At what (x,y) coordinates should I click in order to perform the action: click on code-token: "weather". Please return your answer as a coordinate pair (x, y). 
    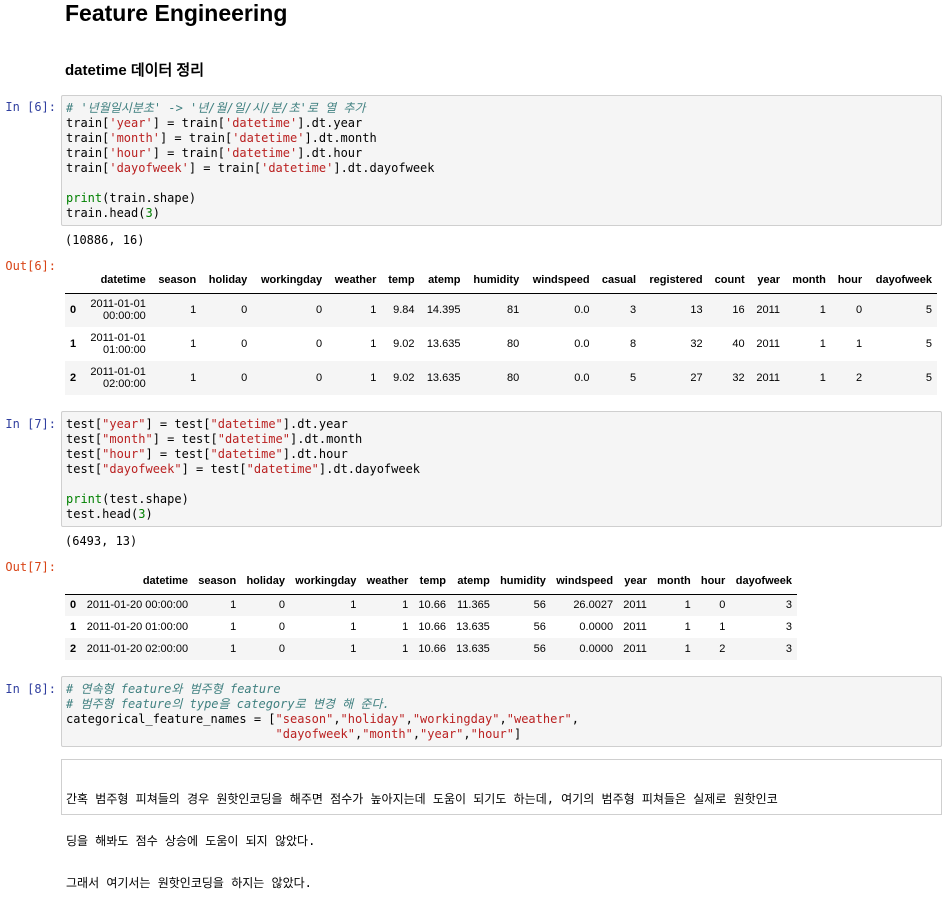
    Looking at the image, I should click on (539, 719).